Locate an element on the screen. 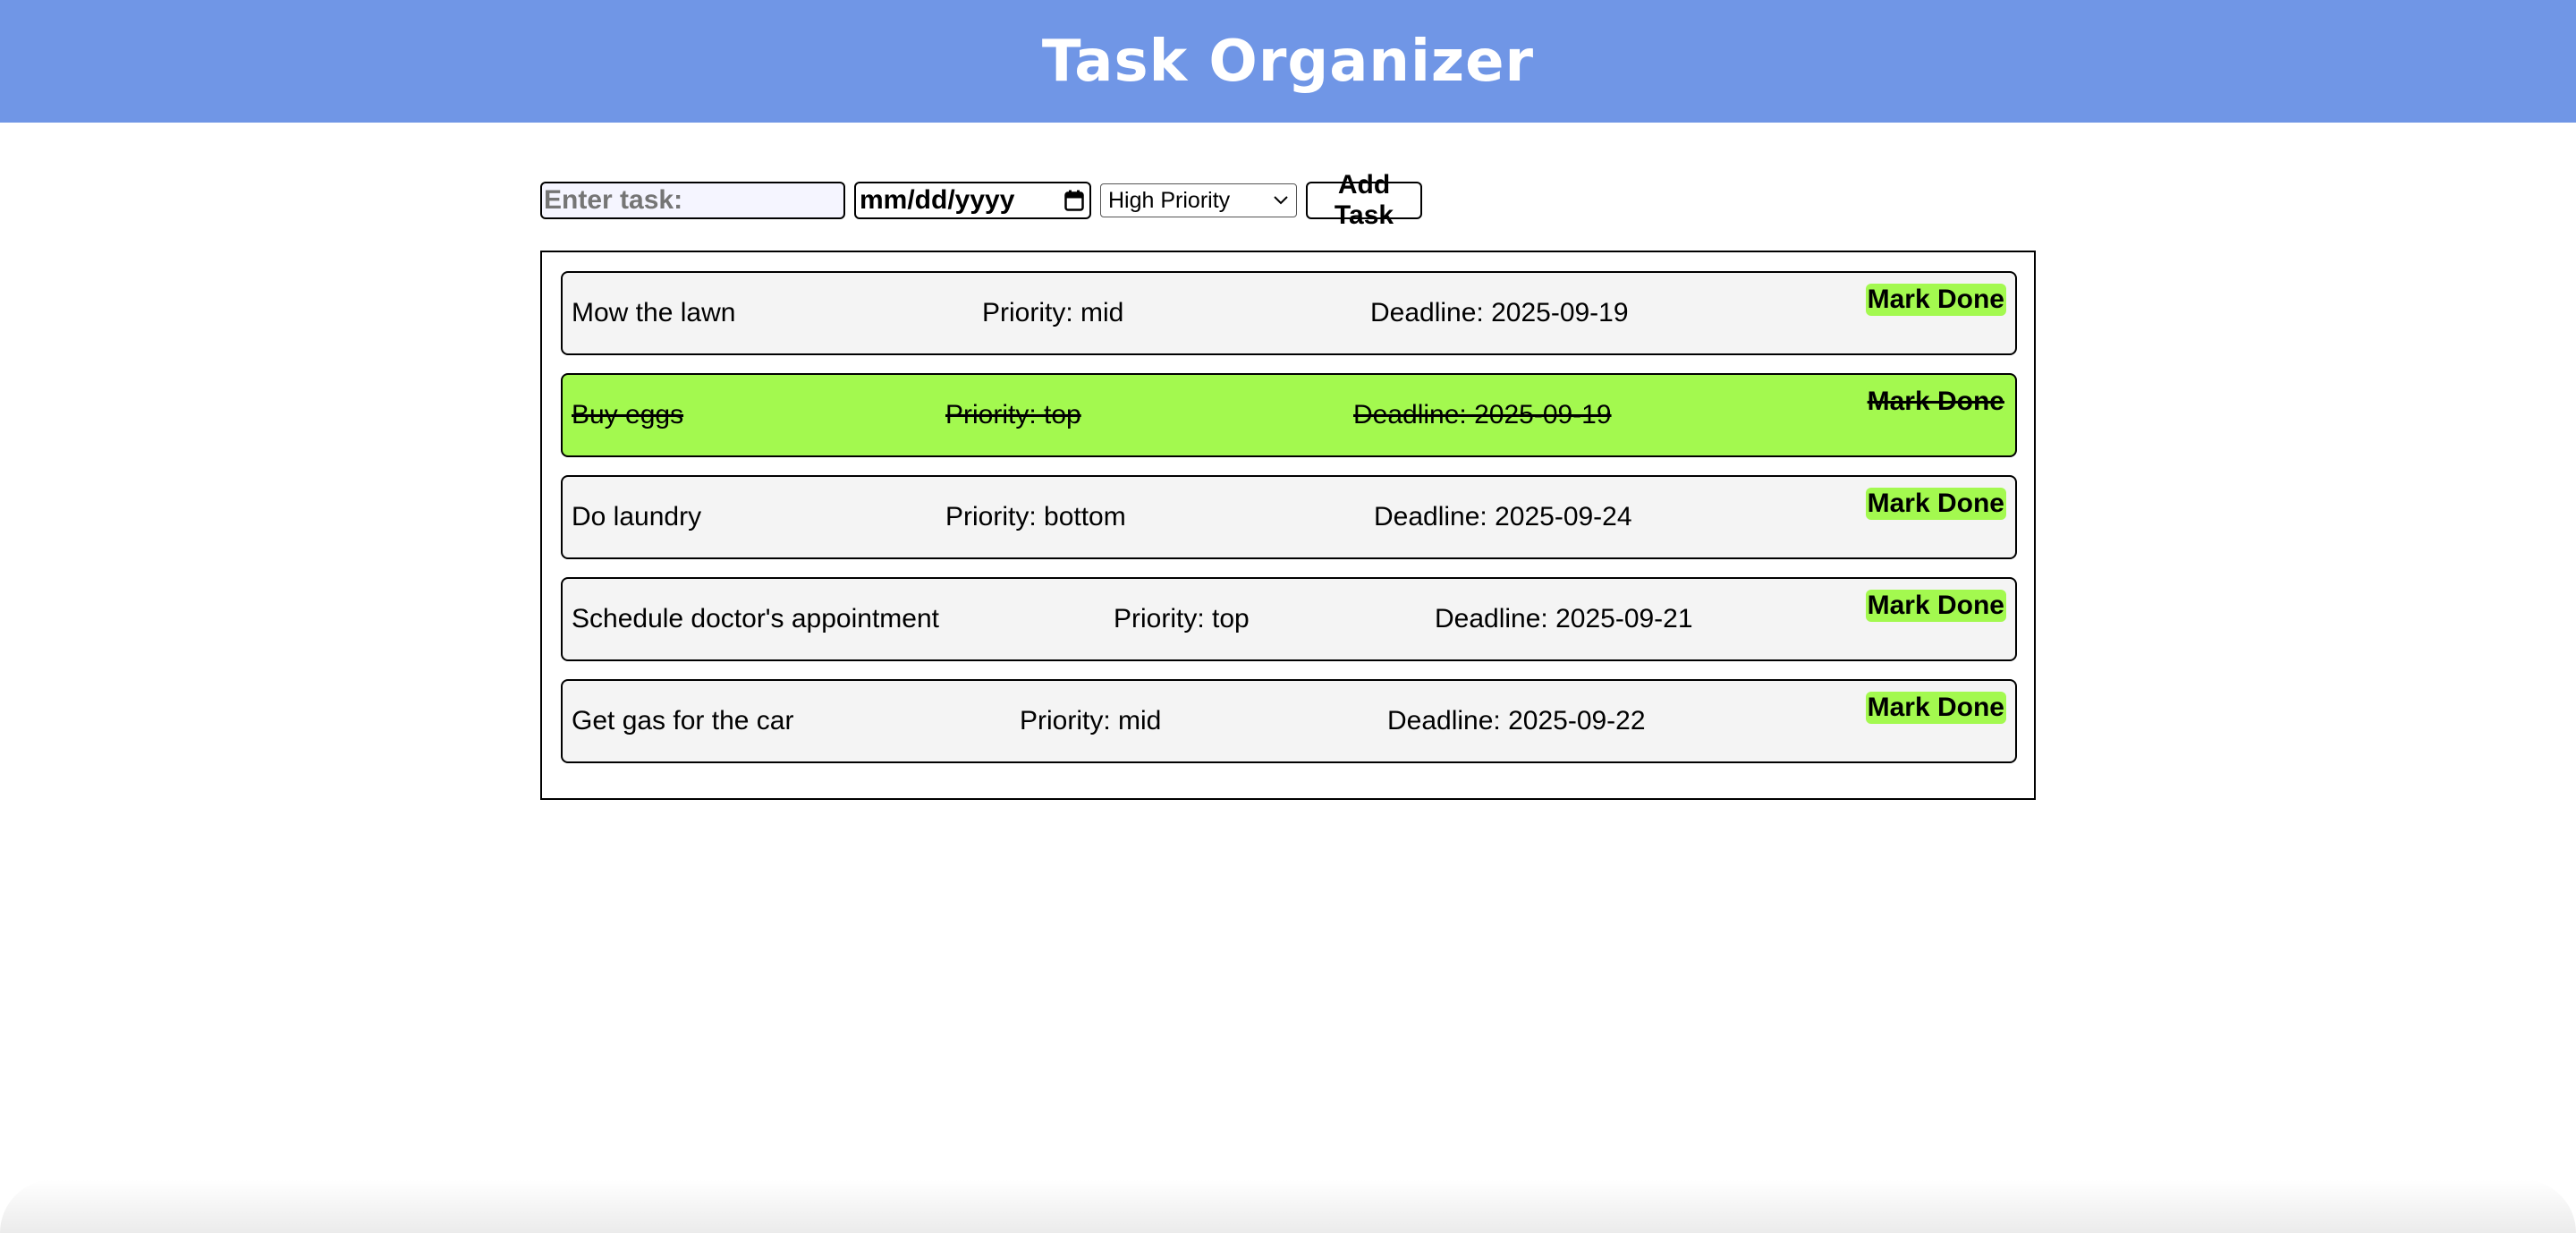 Image resolution: width=2576 pixels, height=1233 pixels. priority-selected-value: High Priority is located at coordinates (1169, 200).